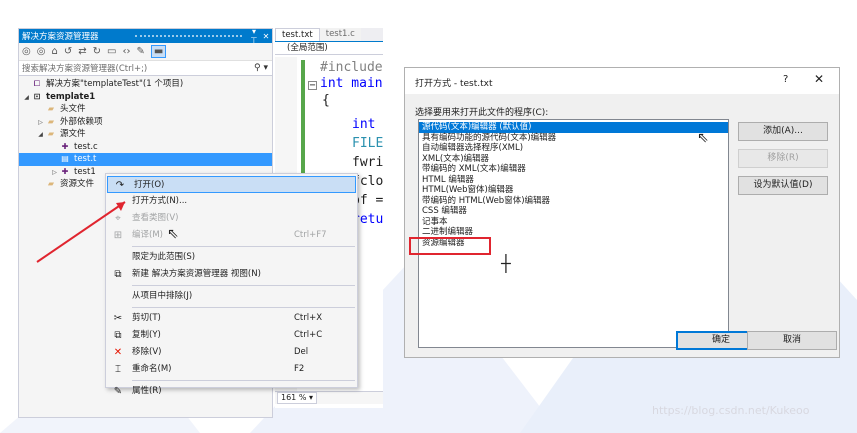 The image size is (857, 433). I want to click on program-list-item: 源代码(文本)编辑器 (默认值), so click(573, 127).